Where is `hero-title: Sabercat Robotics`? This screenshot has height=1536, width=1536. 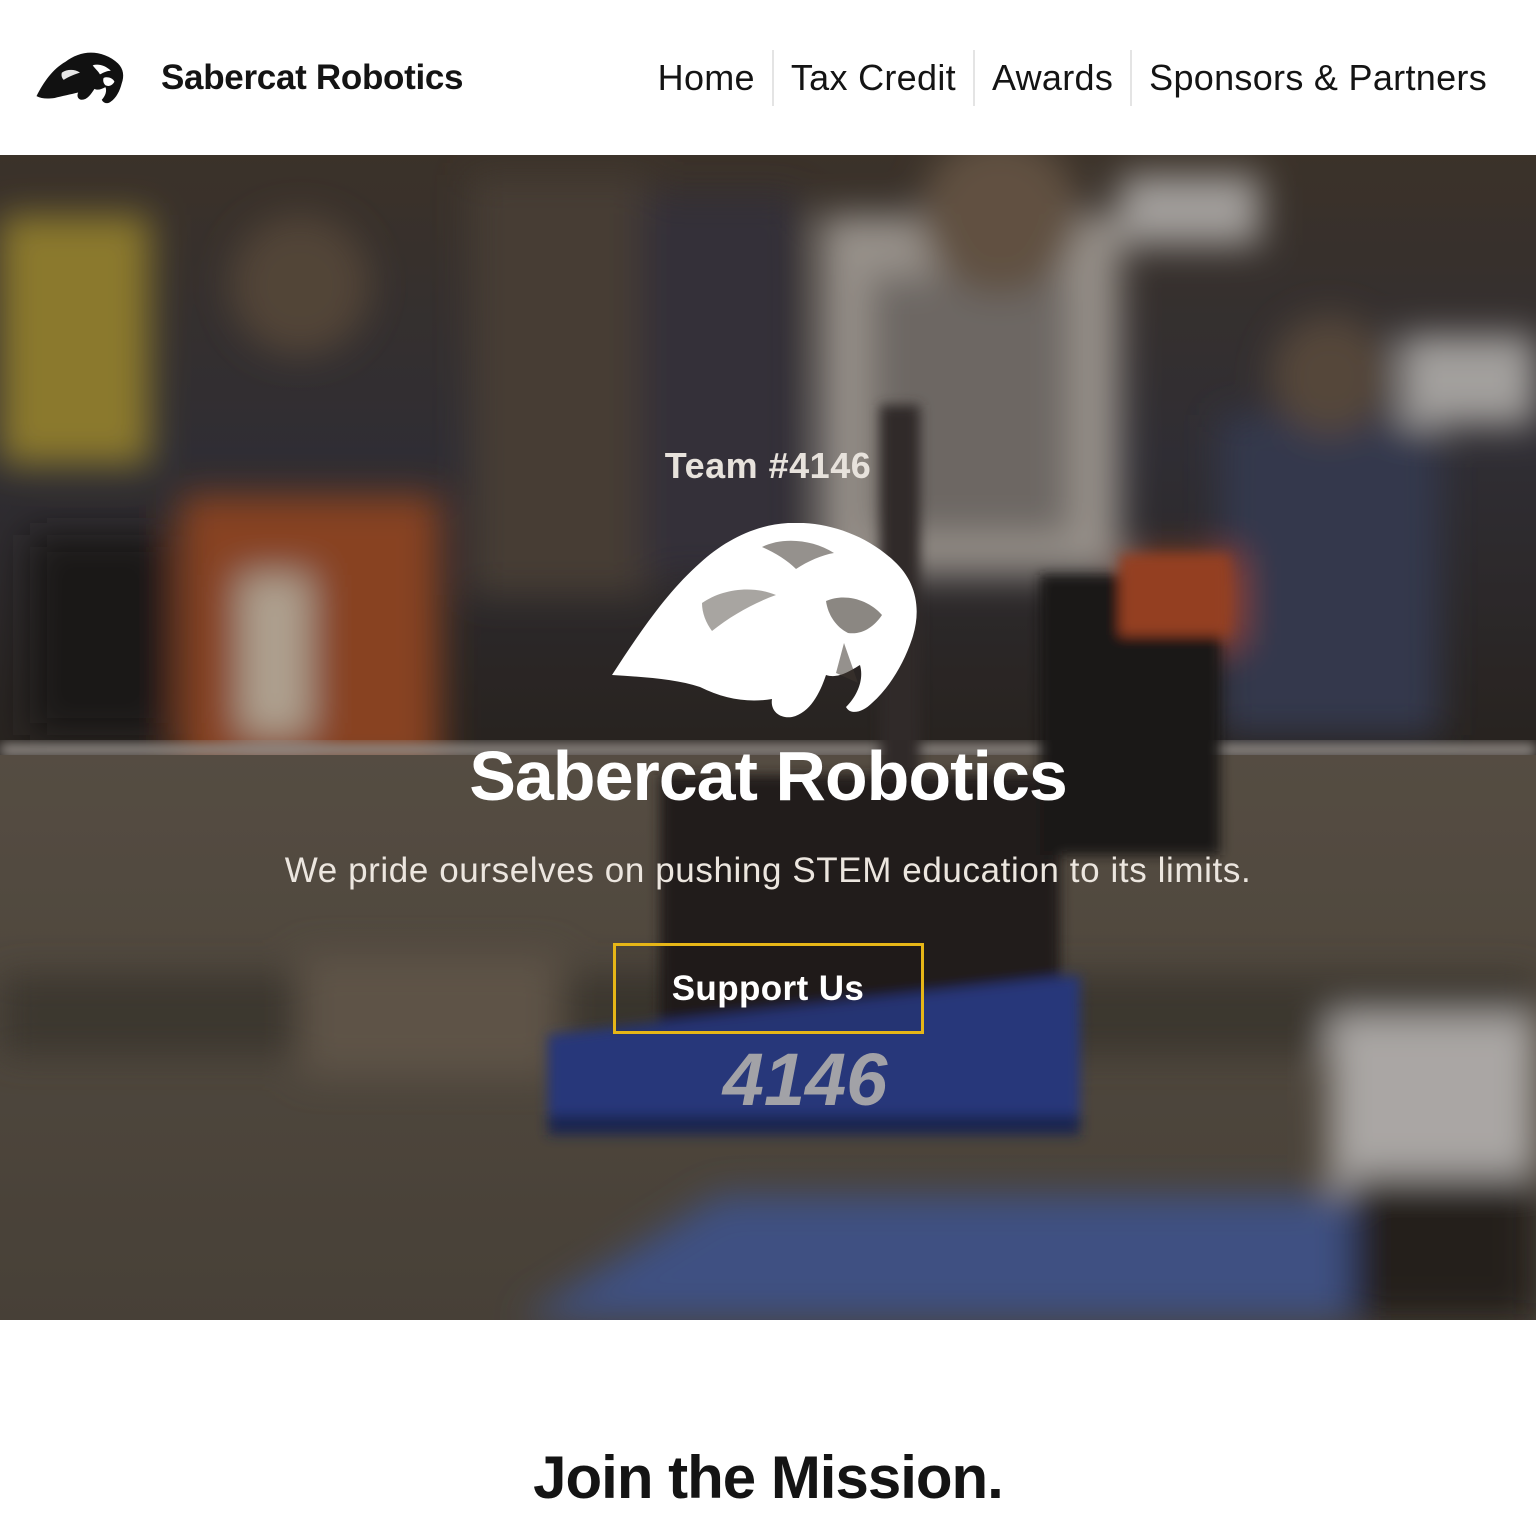 hero-title: Sabercat Robotics is located at coordinates (768, 776).